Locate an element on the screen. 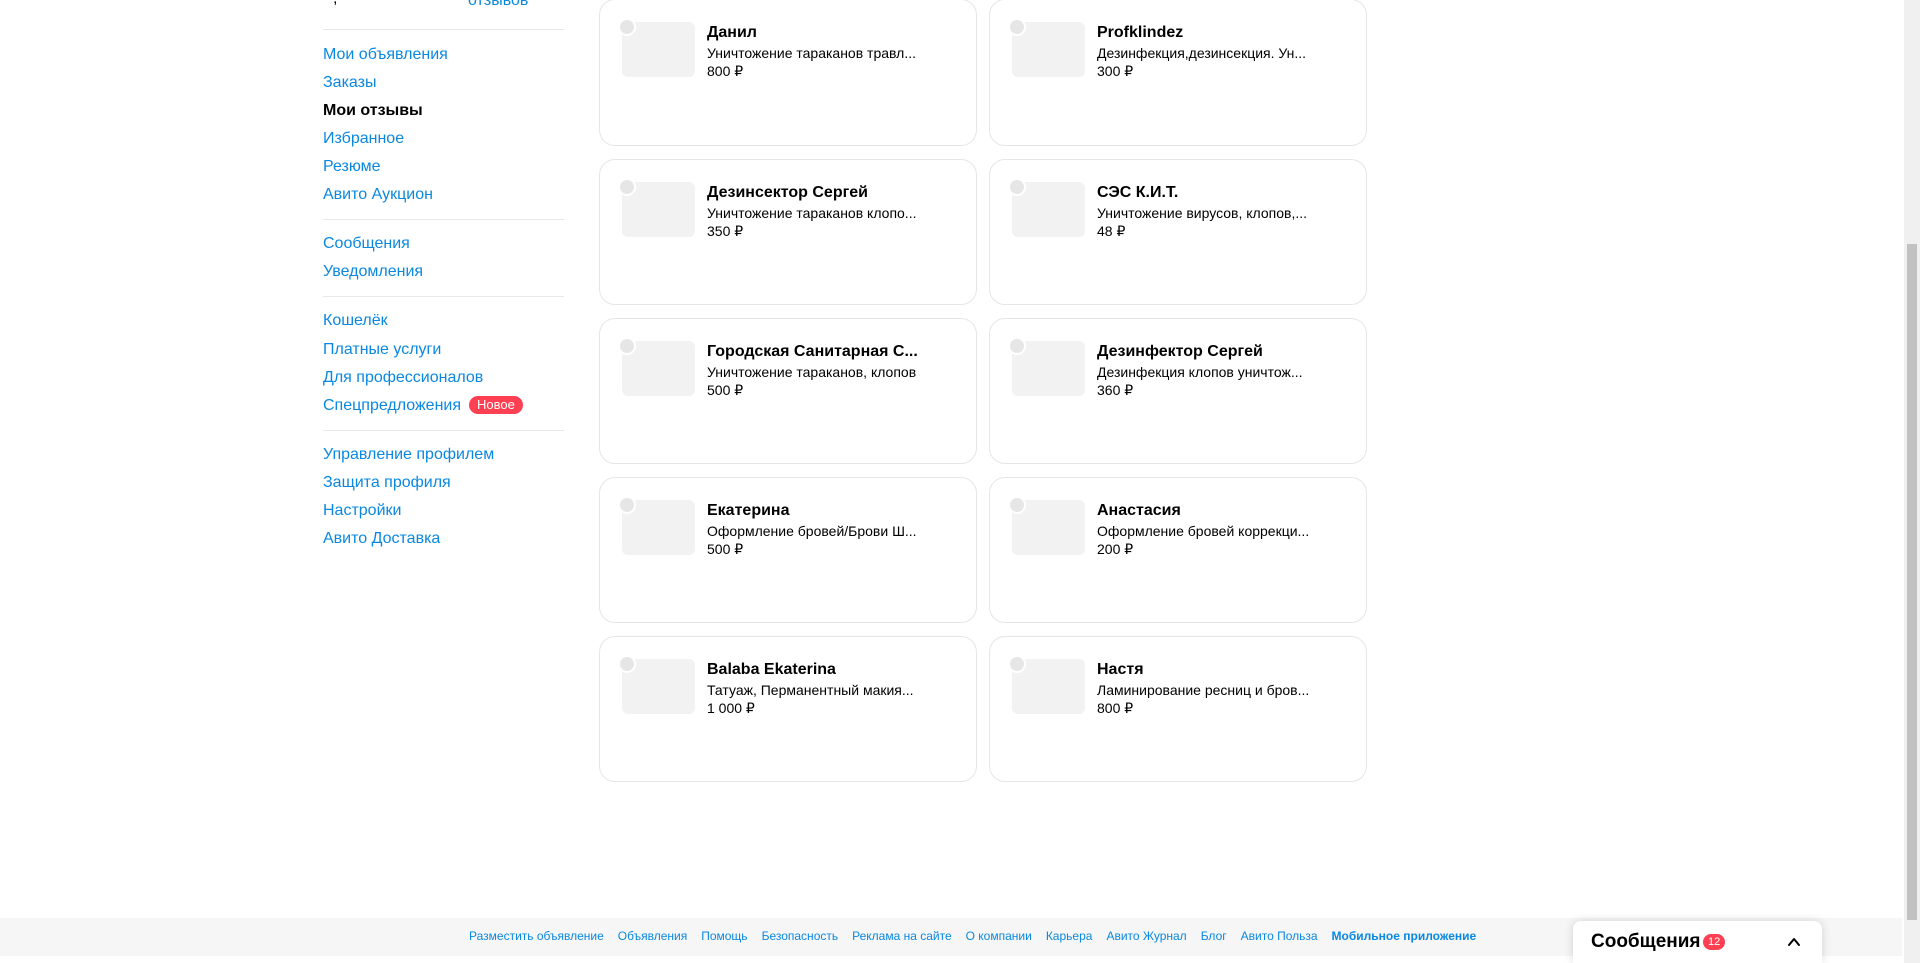 The height and width of the screenshot is (963, 1920). sidebar-item-profile-protection: Защита профиля is located at coordinates (387, 483).